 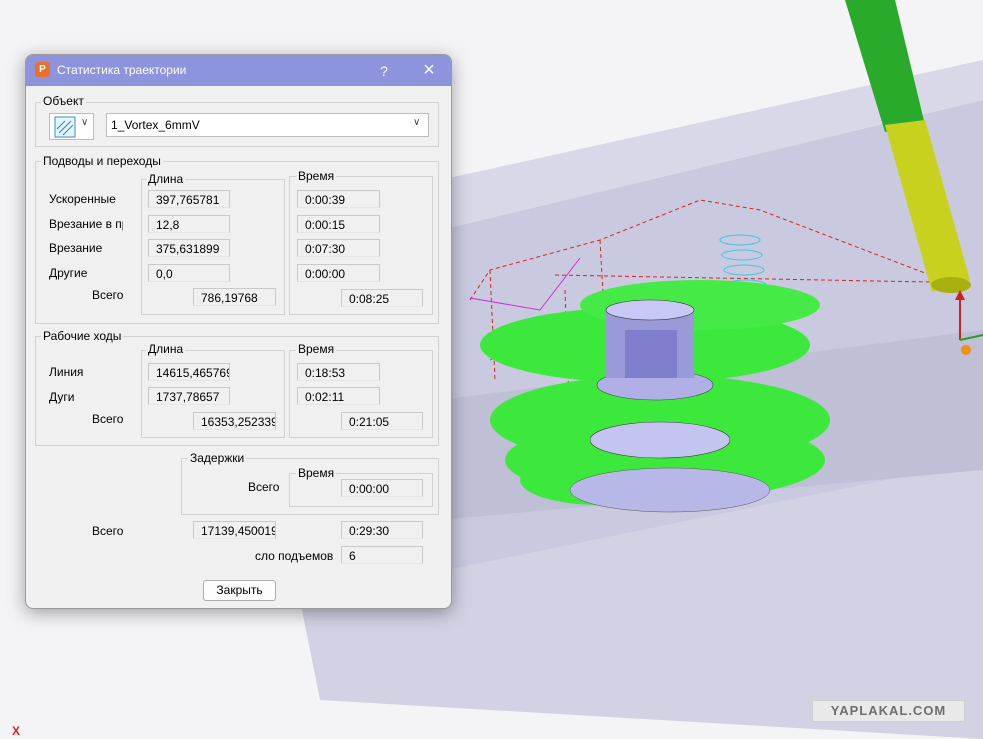 What do you see at coordinates (102, 161) in the screenshot?
I see `approaches-group-label: Подводы и переходы` at bounding box center [102, 161].